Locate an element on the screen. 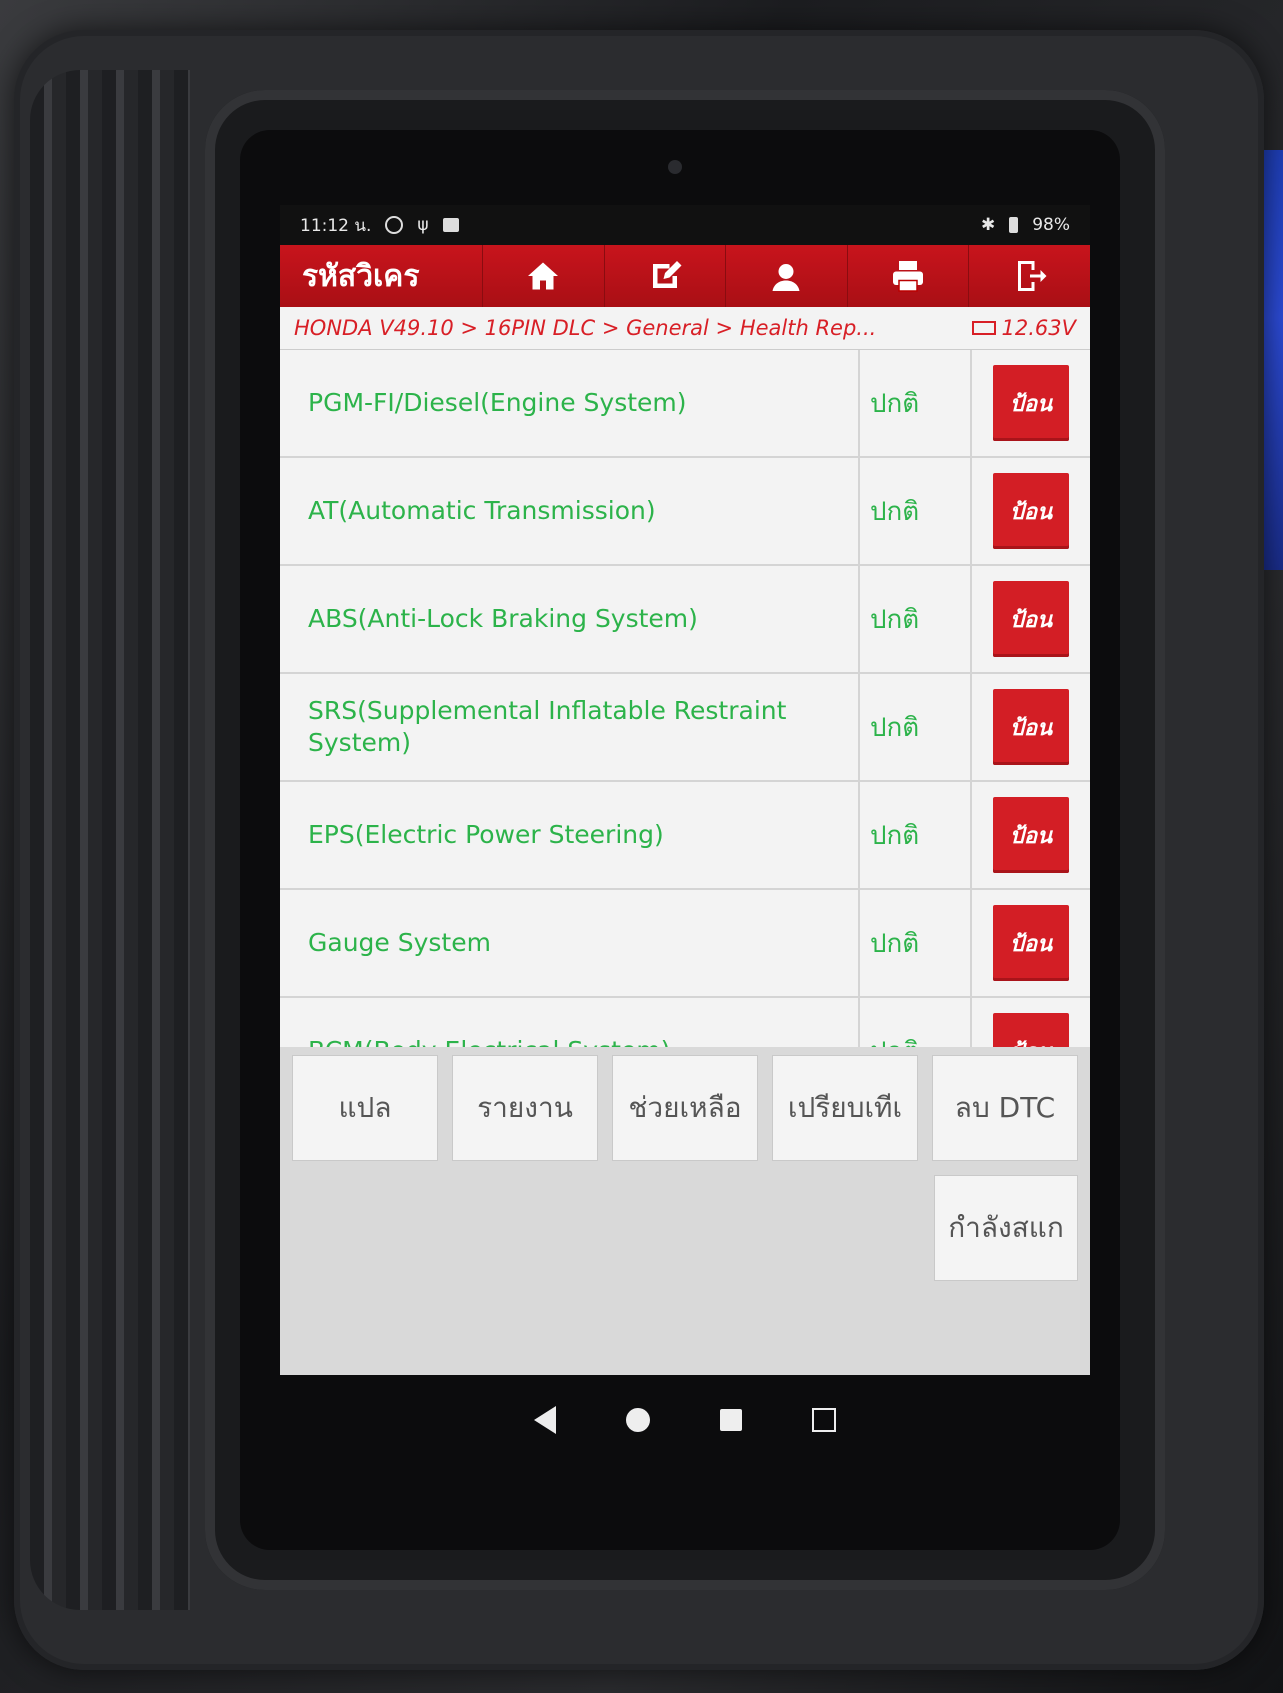 Image resolution: width=1283 pixels, height=1693 pixels. compare-button: เปรียบเทีเ is located at coordinates (845, 1108).